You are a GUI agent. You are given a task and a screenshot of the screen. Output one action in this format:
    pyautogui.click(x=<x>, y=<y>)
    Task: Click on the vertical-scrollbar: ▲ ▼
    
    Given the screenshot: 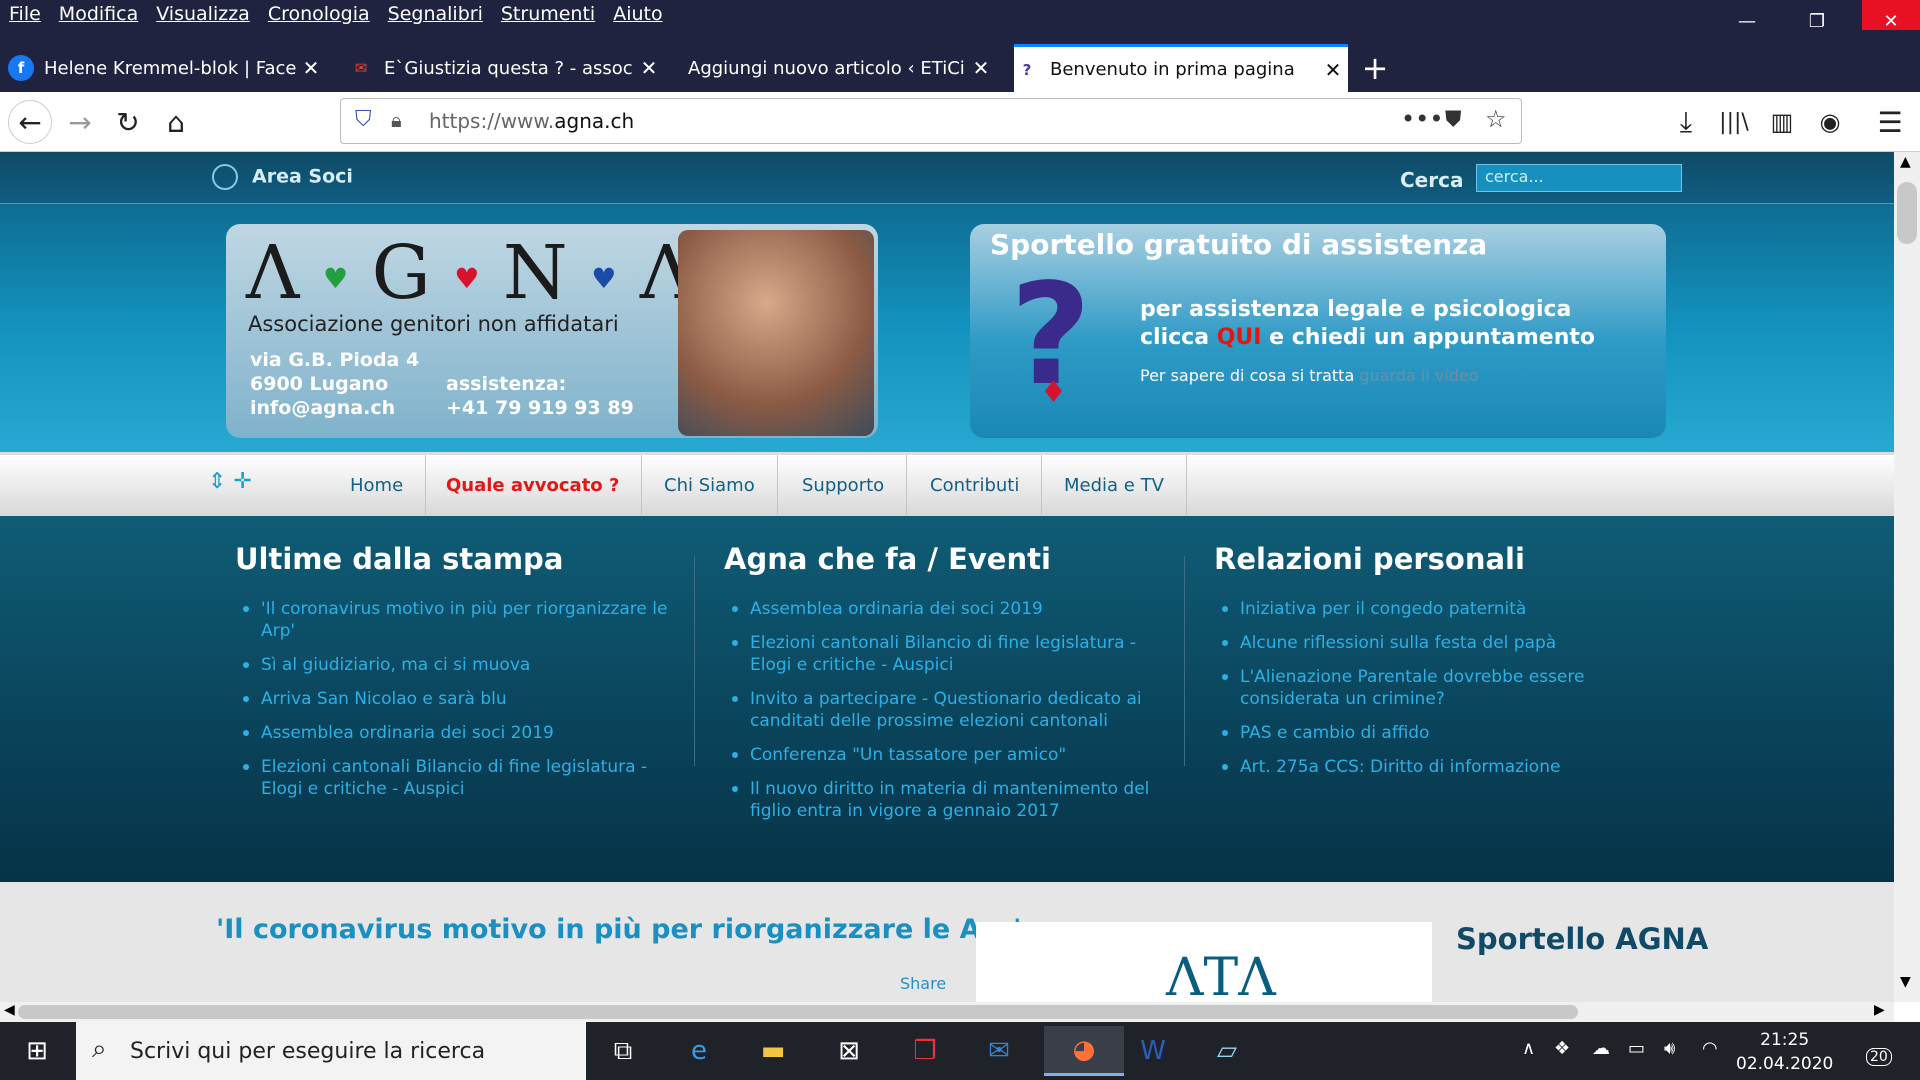 What is the action you would take?
    pyautogui.click(x=1907, y=577)
    